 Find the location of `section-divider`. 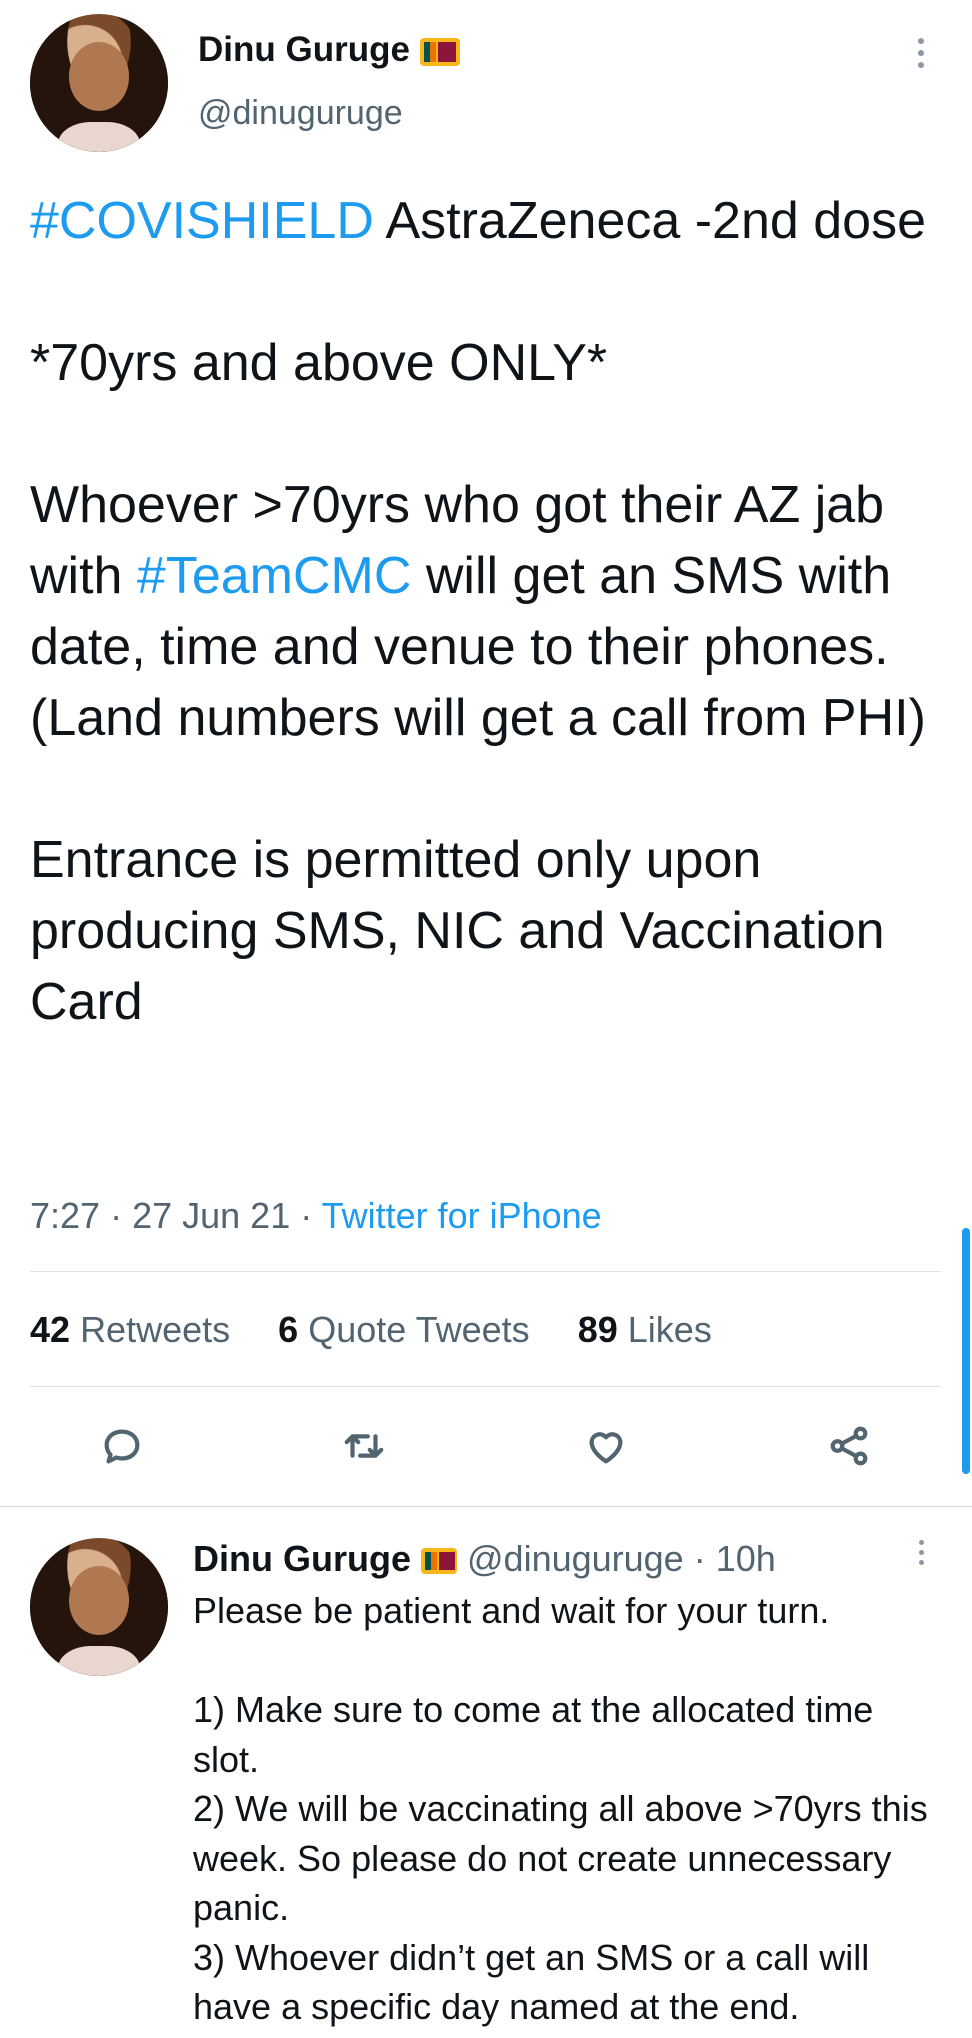

section-divider is located at coordinates (486, 1506).